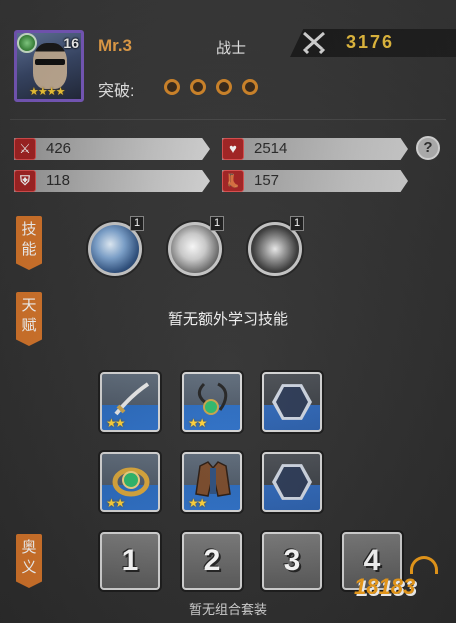  What do you see at coordinates (25, 149) in the screenshot?
I see `sword-icon: ⚔` at bounding box center [25, 149].